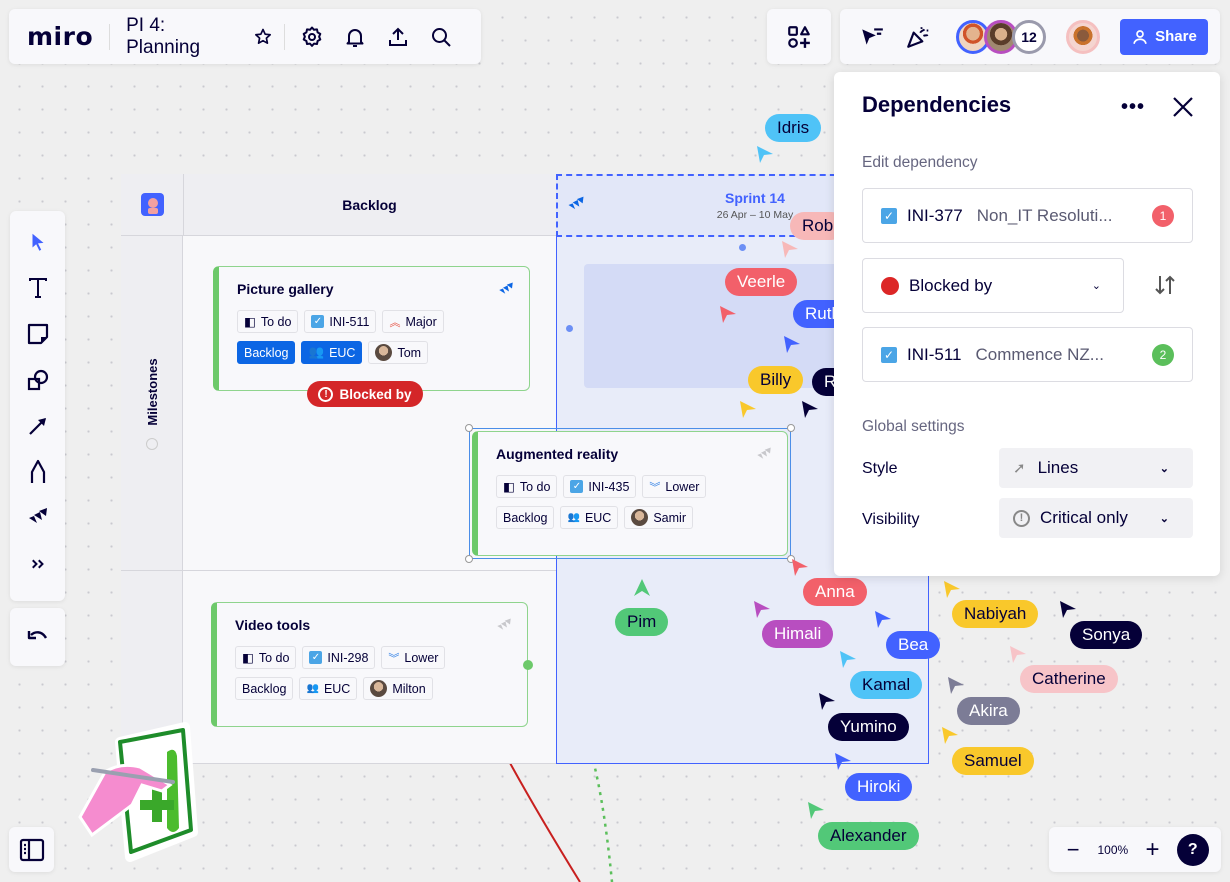  What do you see at coordinates (398, 688) in the screenshot?
I see `assignee-chip: Milton` at bounding box center [398, 688].